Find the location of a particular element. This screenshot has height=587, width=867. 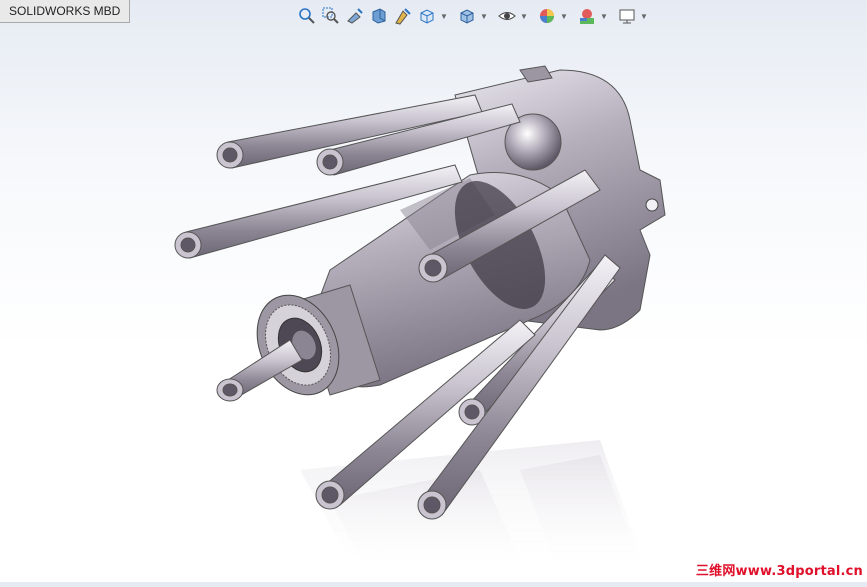

eye-icon is located at coordinates (507, 16).